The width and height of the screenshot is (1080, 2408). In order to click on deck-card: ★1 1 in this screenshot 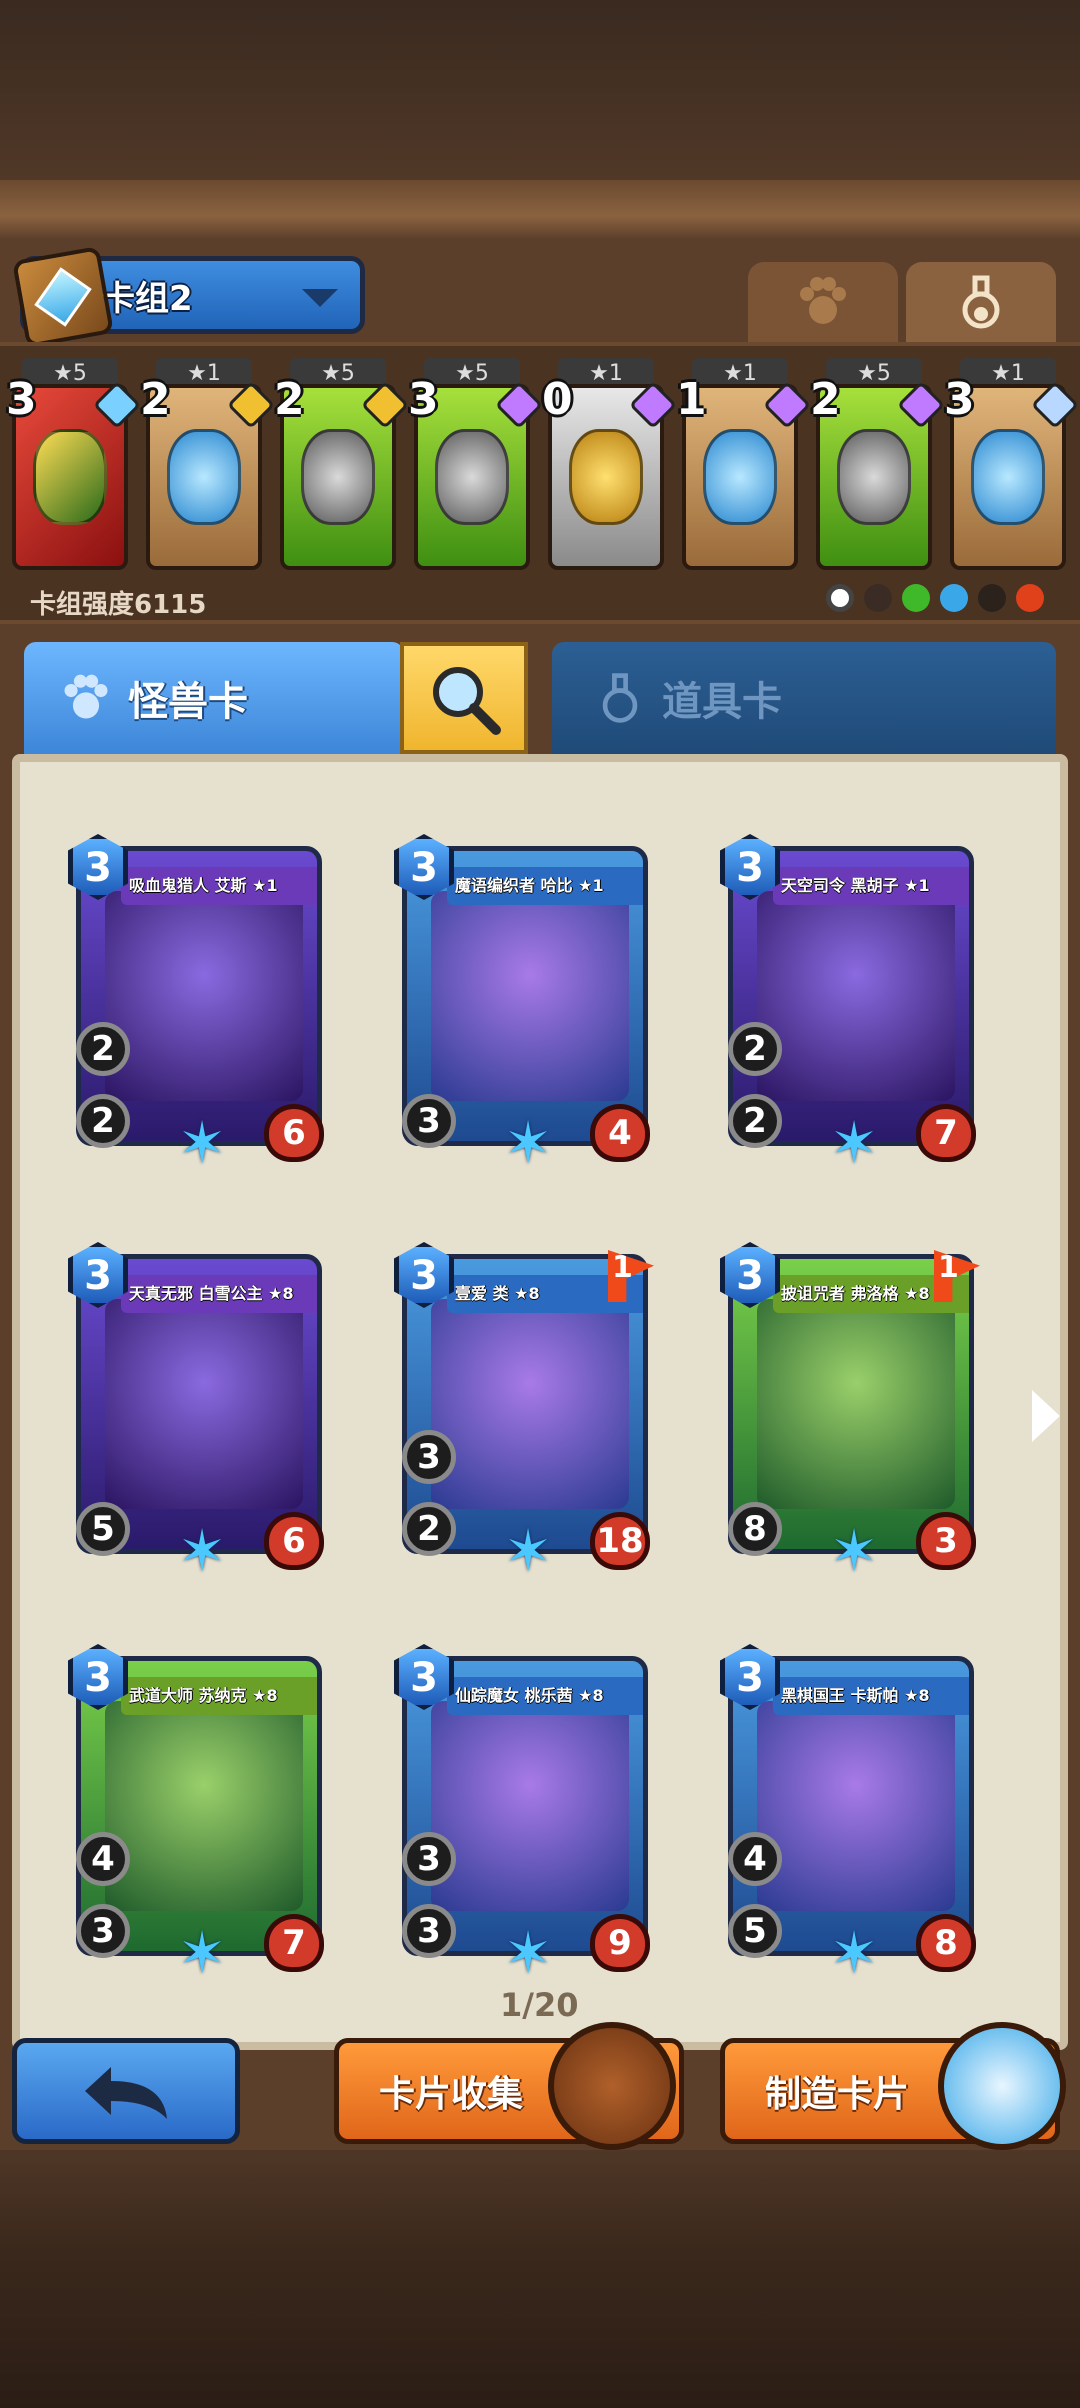, I will do `click(744, 465)`.